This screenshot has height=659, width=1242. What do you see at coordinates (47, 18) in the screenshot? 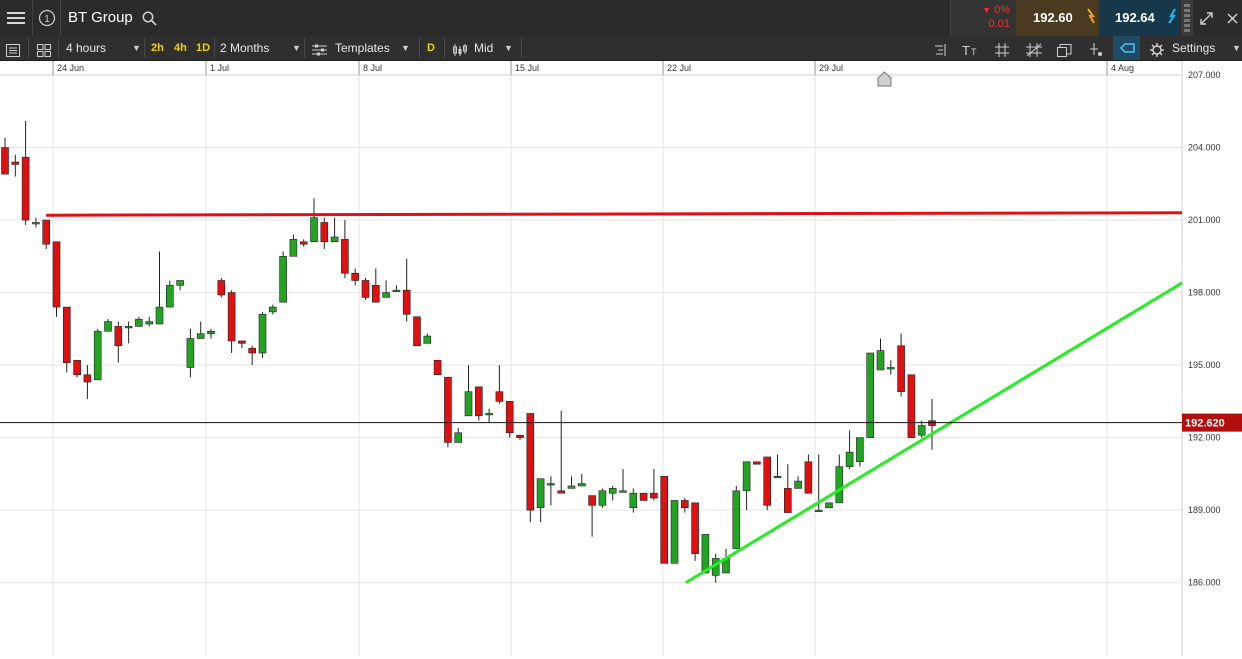
I see `info-circle-icon: 1` at bounding box center [47, 18].